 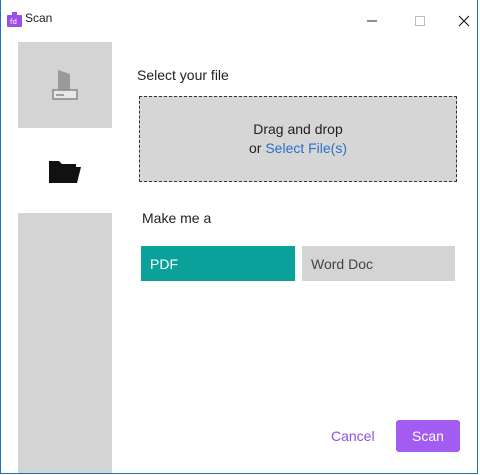 I want to click on app-logo-icon: fd, so click(x=14, y=19).